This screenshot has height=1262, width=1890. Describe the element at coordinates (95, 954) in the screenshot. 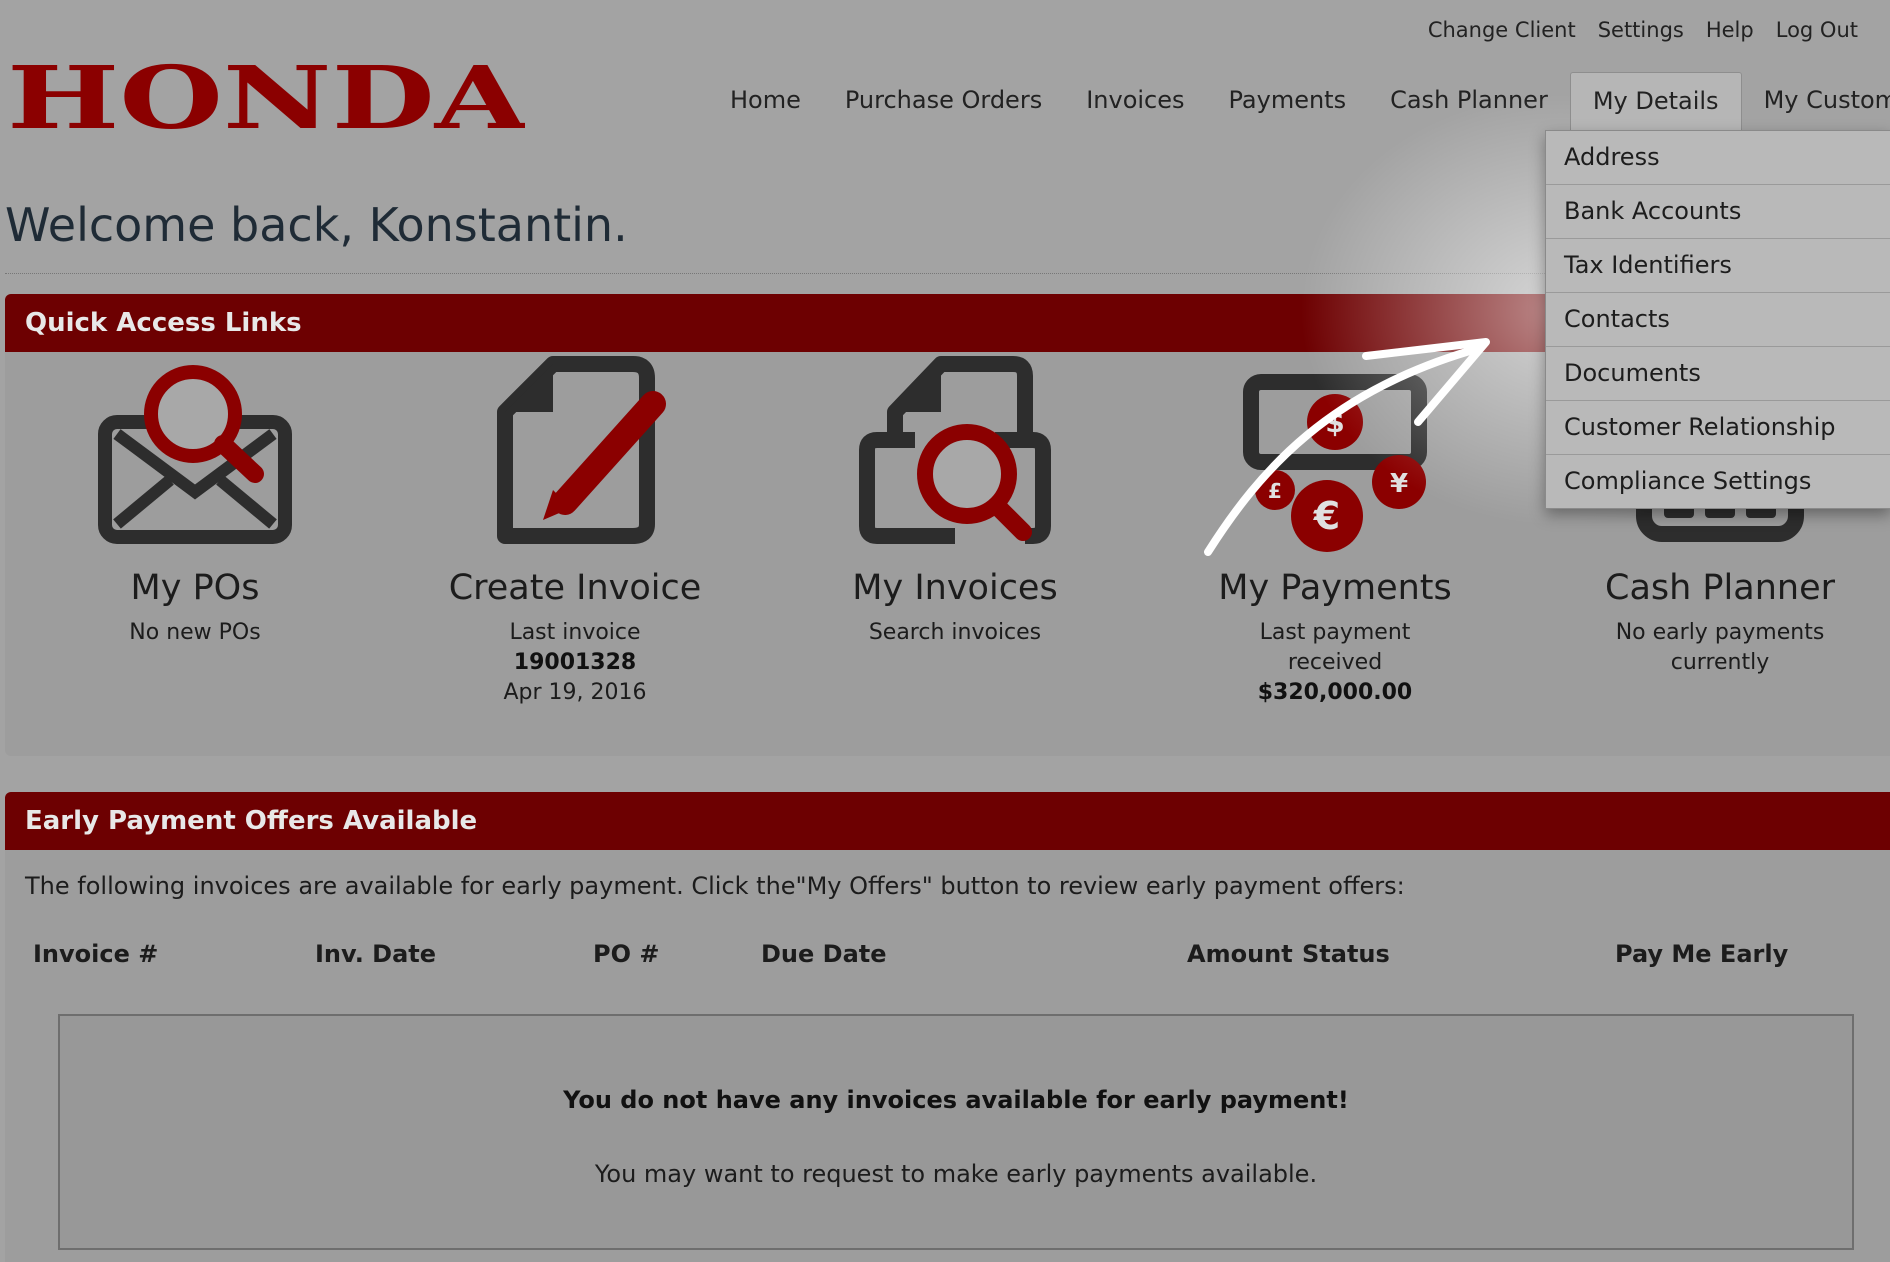

I see `col-invoice-number: Invoice #` at that location.